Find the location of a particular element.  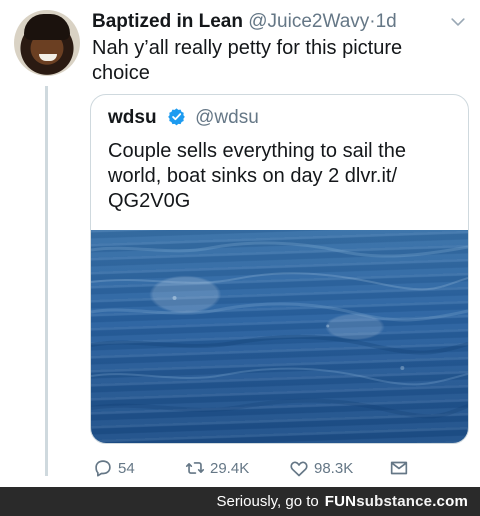

share-icon is located at coordinates (399, 468).